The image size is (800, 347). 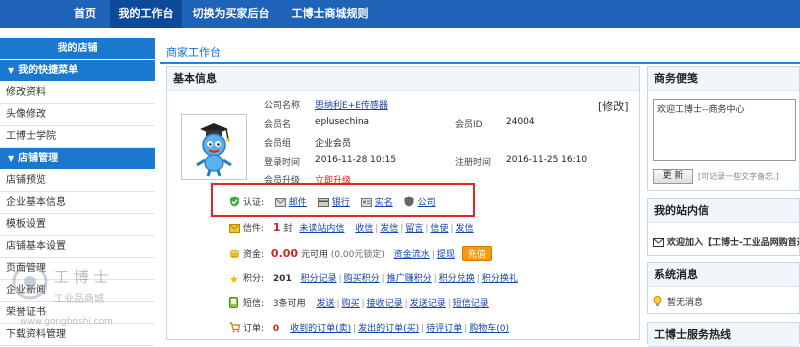 I want to click on company-name-label: 公司名称, so click(x=282, y=106).